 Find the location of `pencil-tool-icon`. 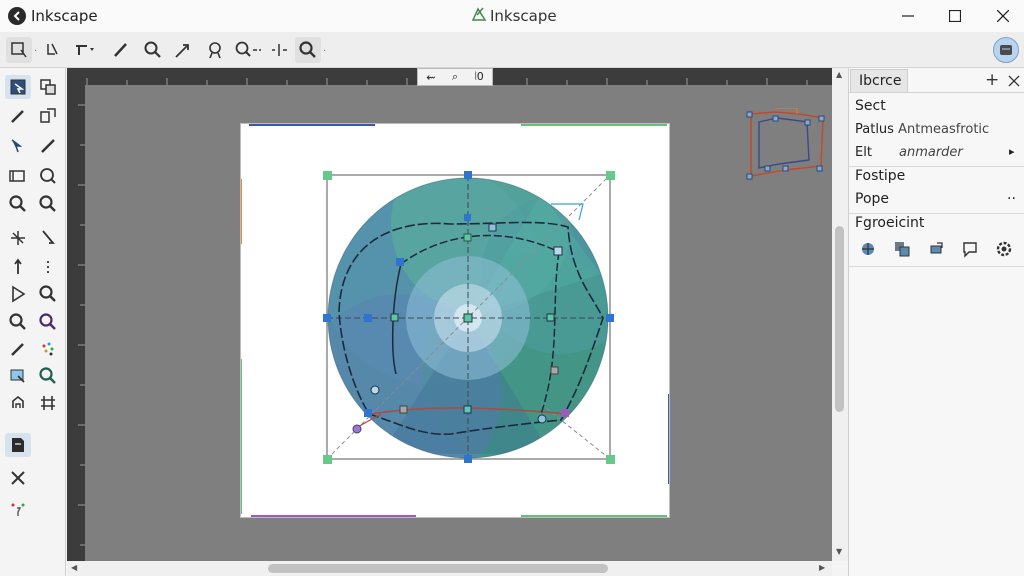

pencil-tool-icon is located at coordinates (18, 116).